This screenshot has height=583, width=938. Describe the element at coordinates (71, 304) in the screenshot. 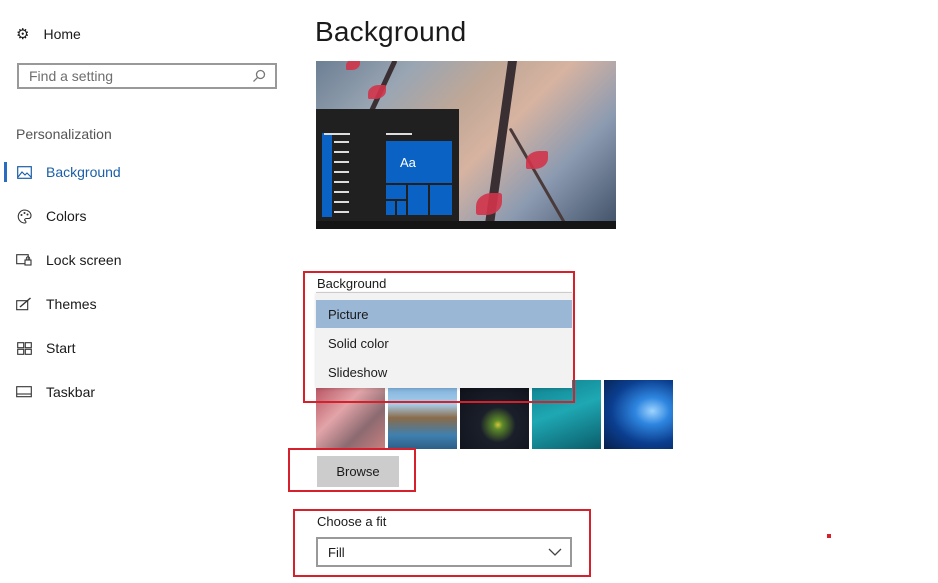

I see `sidebar-item-label: Themes` at that location.